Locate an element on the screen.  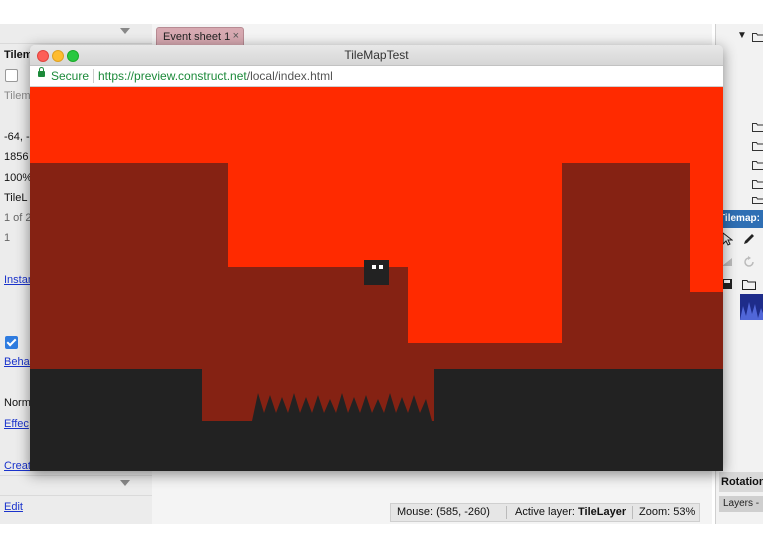
rotation-header: Rotation is located at coordinates (741, 482).